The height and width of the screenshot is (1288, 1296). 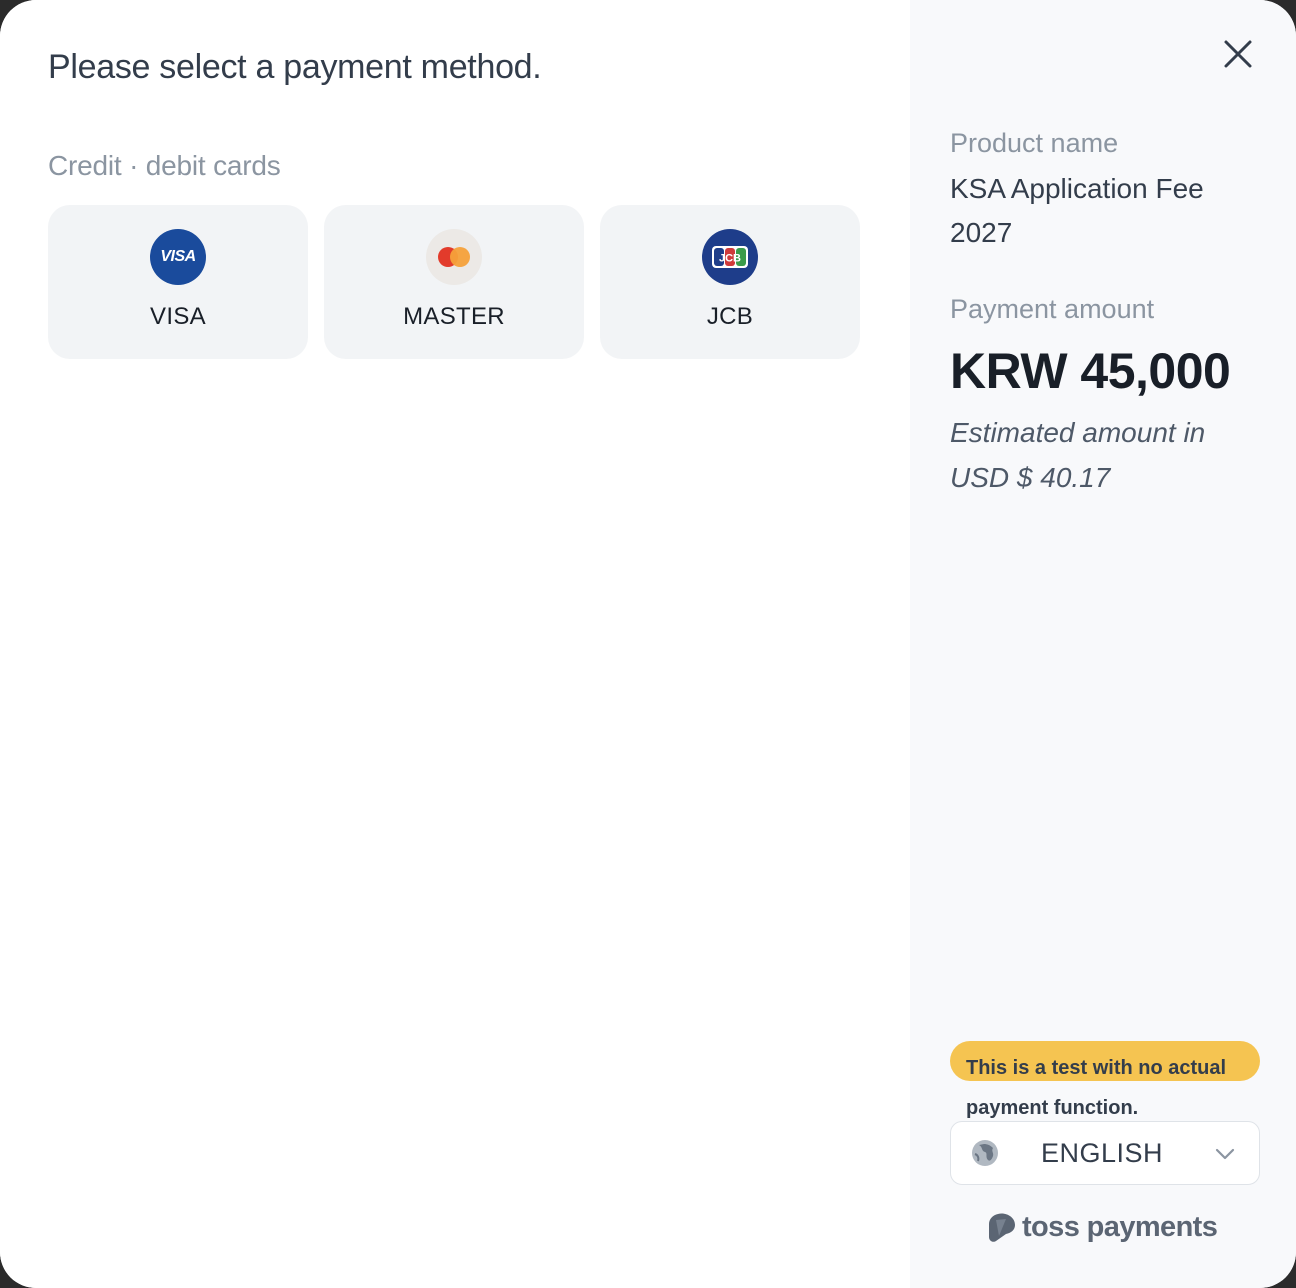 I want to click on estimated-amount: Estimated amount in USD $ 40.17, so click(x=1078, y=455).